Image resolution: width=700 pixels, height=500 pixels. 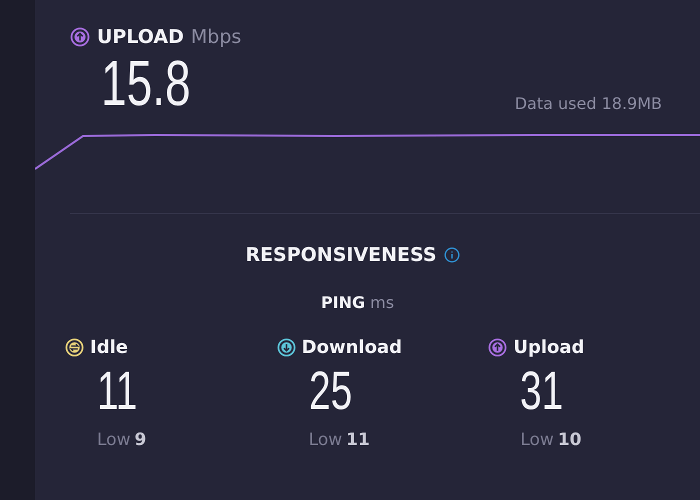 I want to click on ping-value: 31, so click(x=542, y=391).